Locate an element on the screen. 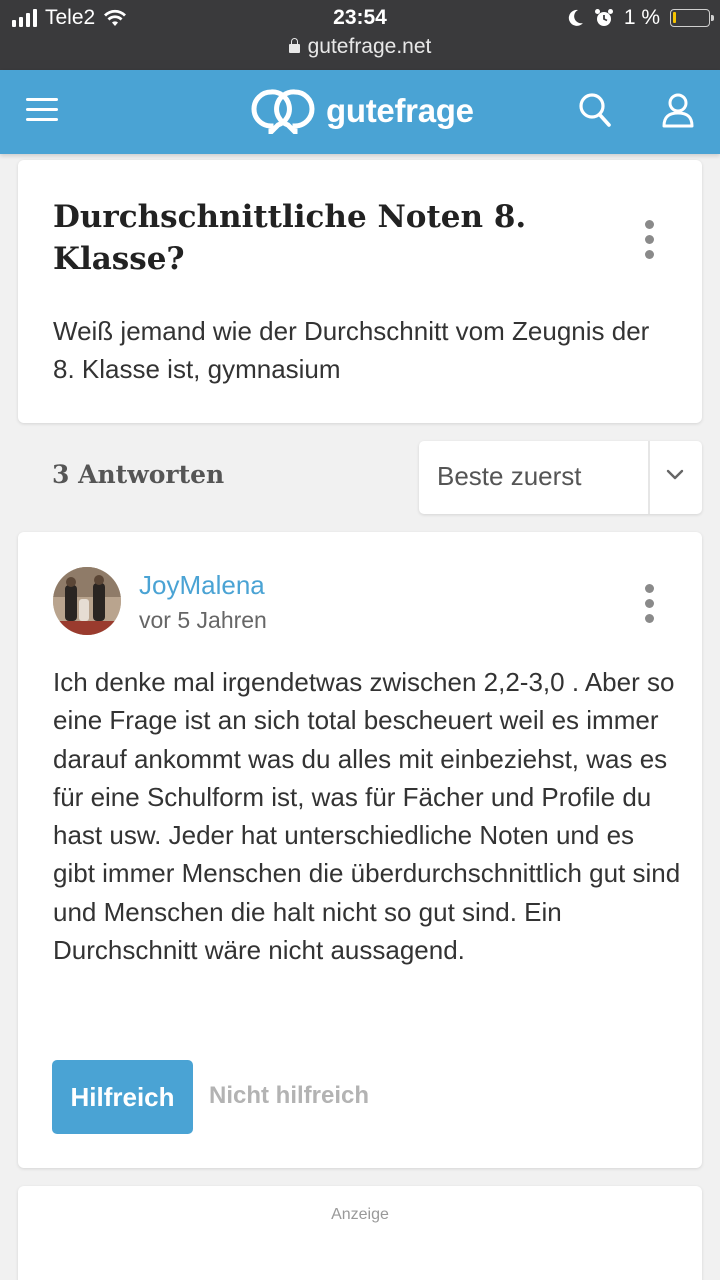 Image resolution: width=720 pixels, height=1280 pixels. not-helpful-button: Nicht hilfreich is located at coordinates (289, 1096).